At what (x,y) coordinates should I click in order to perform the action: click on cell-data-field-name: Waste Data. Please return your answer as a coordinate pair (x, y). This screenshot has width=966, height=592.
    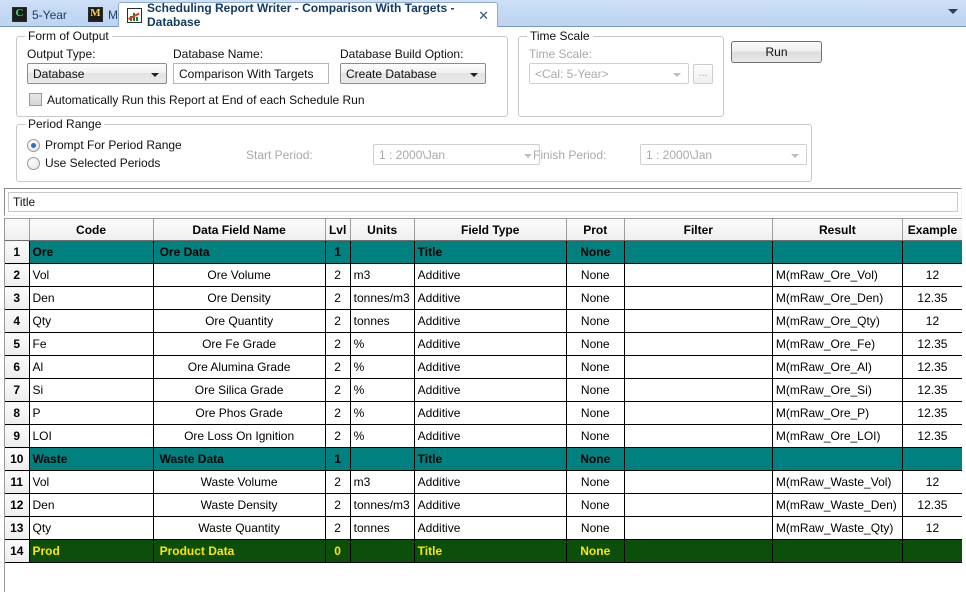
    Looking at the image, I should click on (239, 459).